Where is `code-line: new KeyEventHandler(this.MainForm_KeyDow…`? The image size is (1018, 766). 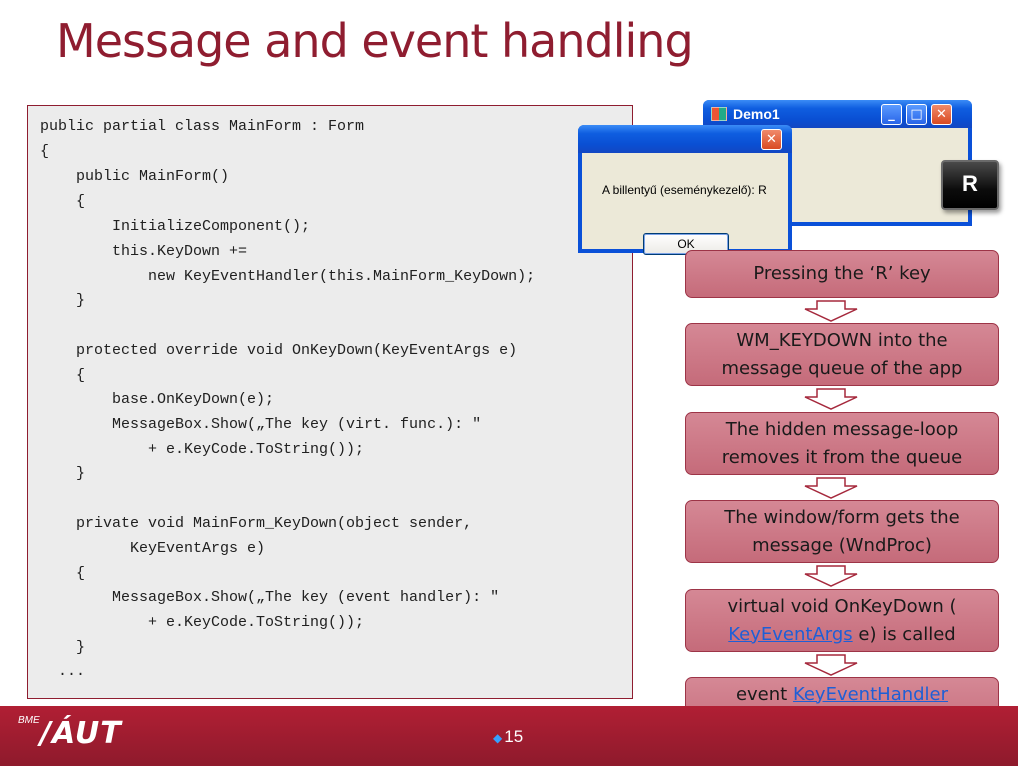
code-line: new KeyEventHandler(this.MainForm_KeyDow… is located at coordinates (288, 276).